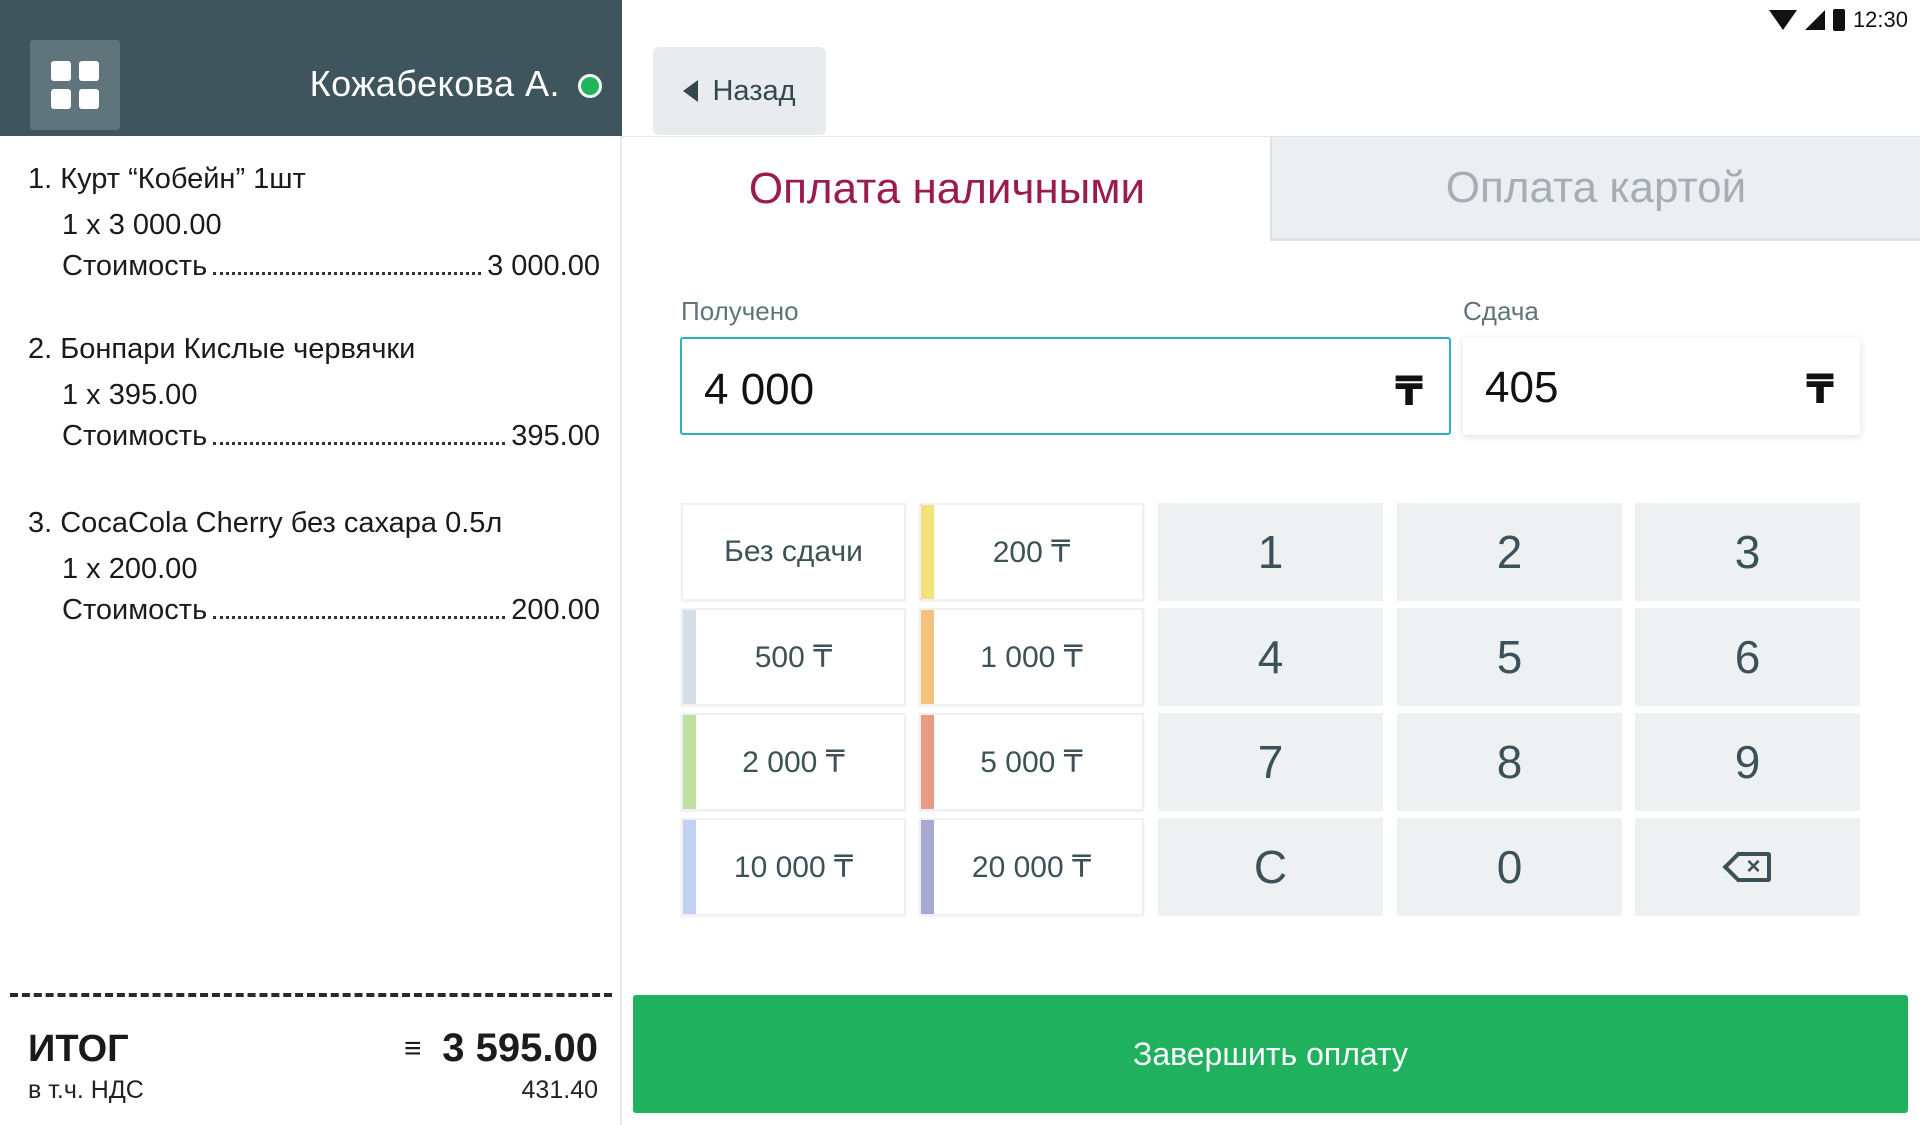 The image size is (1920, 1125). Describe the element at coordinates (167, 179) in the screenshot. I see `item-name: 1. Курт “Кобейн” 1шт` at that location.